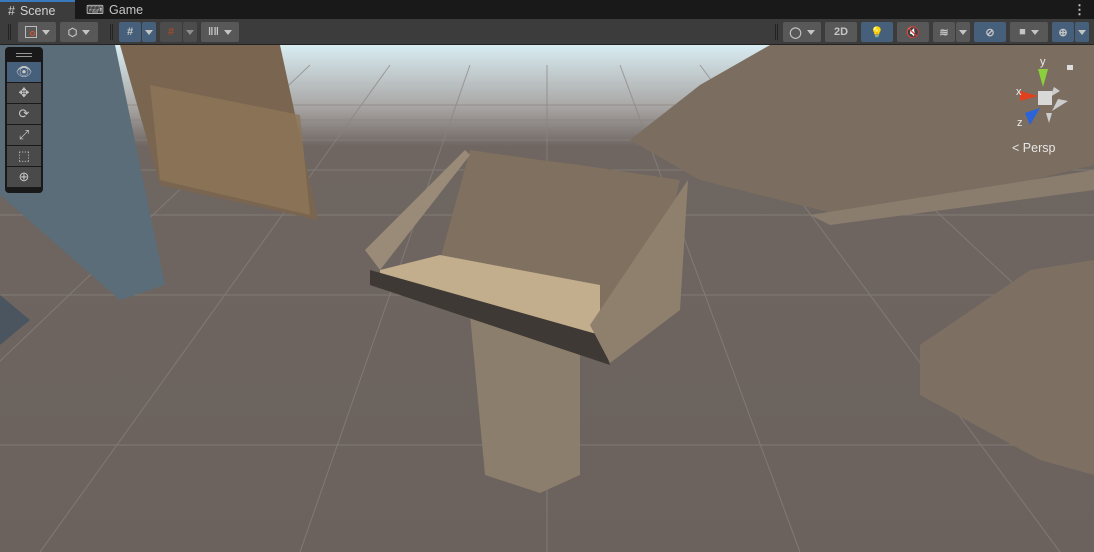  Describe the element at coordinates (547, 32) in the screenshot. I see `scene-toolbar: ⬡ # # ‖‖ ◯ 2D 💡 🔇 ≋ ⊘ ■ ⊕` at that location.